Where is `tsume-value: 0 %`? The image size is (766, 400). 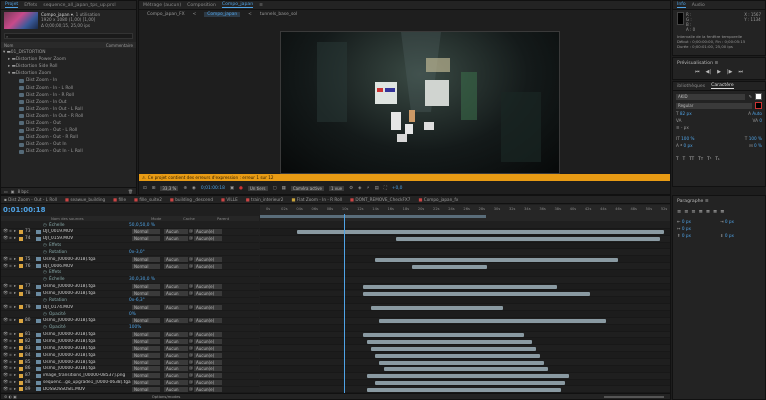 tsume-value: 0 % is located at coordinates (758, 145).